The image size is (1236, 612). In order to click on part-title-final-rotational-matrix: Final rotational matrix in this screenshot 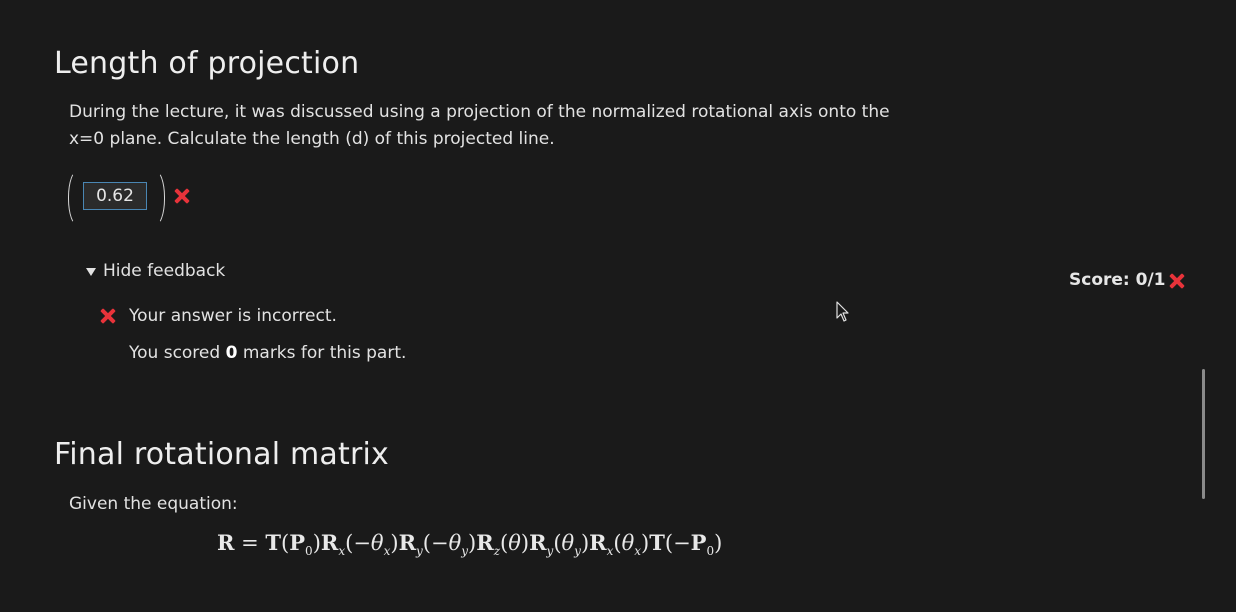, I will do `click(221, 454)`.